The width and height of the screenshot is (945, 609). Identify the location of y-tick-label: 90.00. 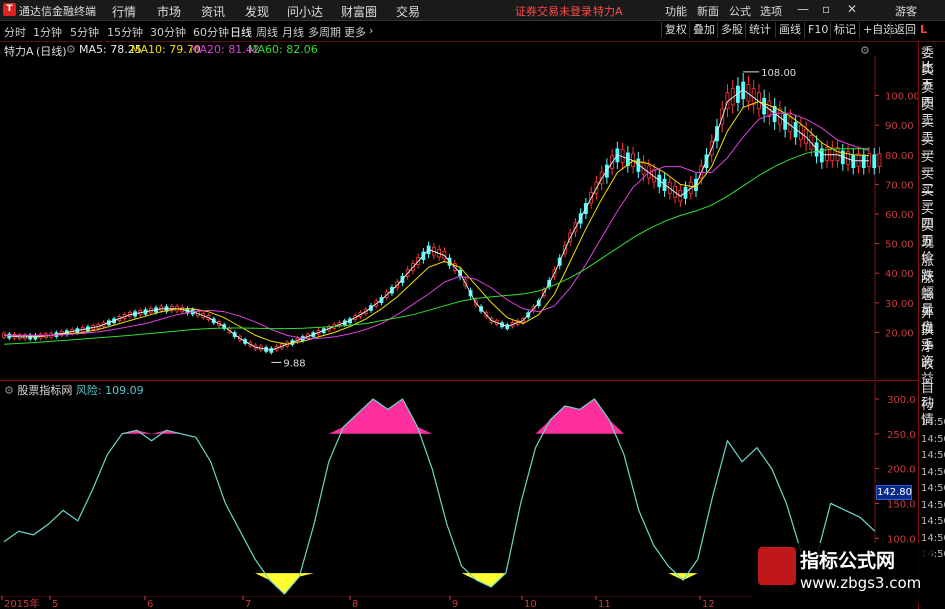
(899, 126).